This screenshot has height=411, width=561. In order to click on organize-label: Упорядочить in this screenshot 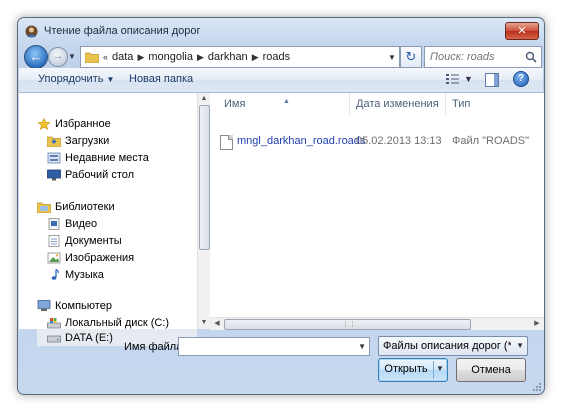, I will do `click(71, 79)`.